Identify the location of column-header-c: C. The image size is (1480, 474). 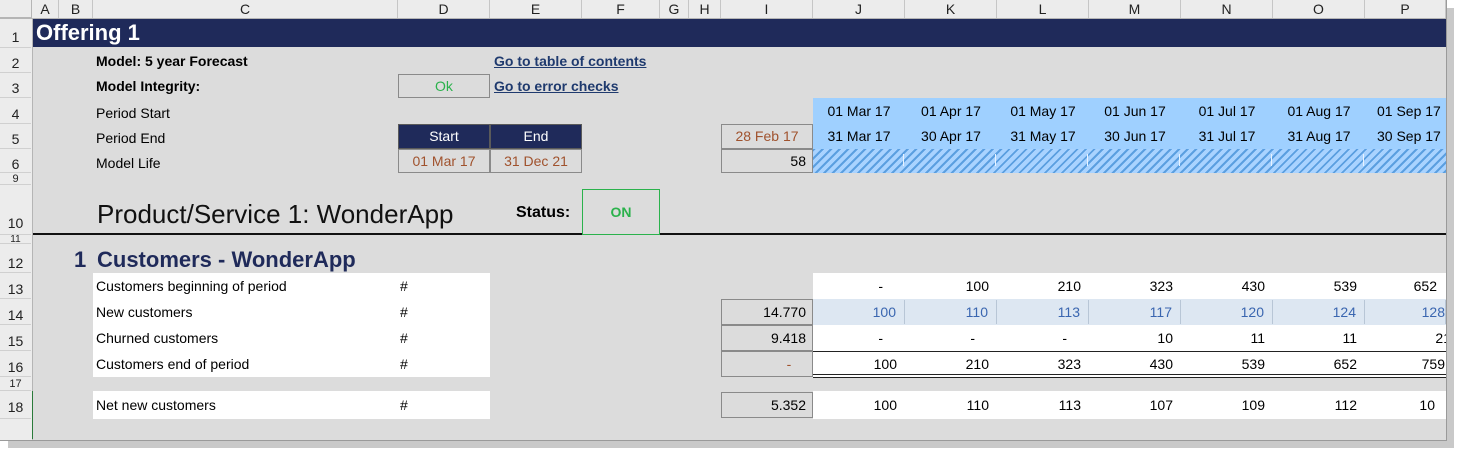
(245, 9).